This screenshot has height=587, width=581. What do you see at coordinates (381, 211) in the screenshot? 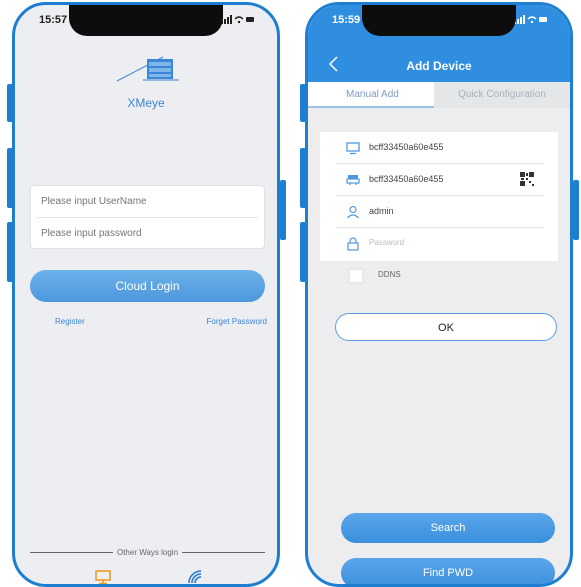
I see `username-value: admin` at bounding box center [381, 211].